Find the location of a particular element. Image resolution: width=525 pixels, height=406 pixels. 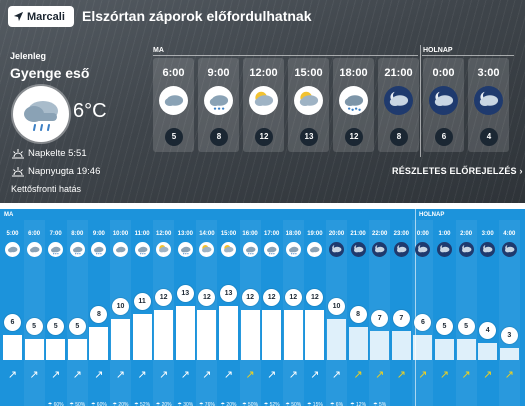

hourly-time: 10:00 is located at coordinates (120, 234).